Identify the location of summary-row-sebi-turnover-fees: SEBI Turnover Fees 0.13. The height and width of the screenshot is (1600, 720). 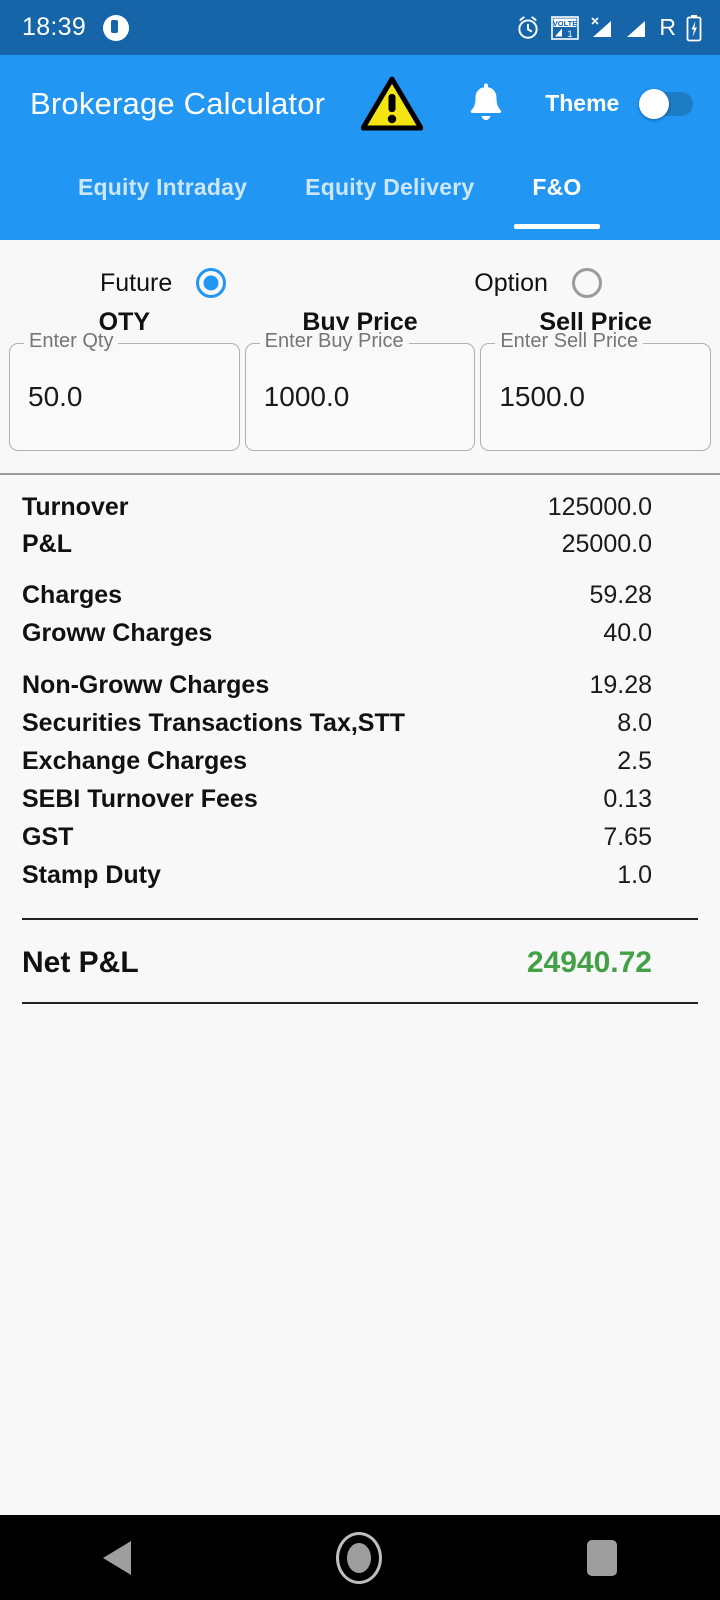
(360, 799).